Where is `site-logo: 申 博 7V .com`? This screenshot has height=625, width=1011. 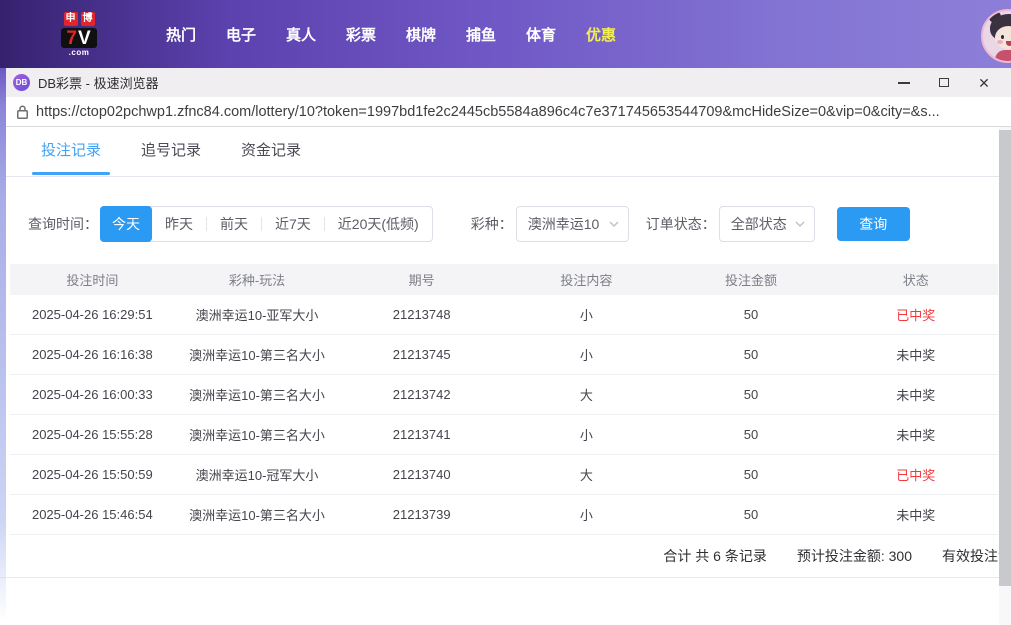 site-logo: 申 博 7V .com is located at coordinates (79, 34).